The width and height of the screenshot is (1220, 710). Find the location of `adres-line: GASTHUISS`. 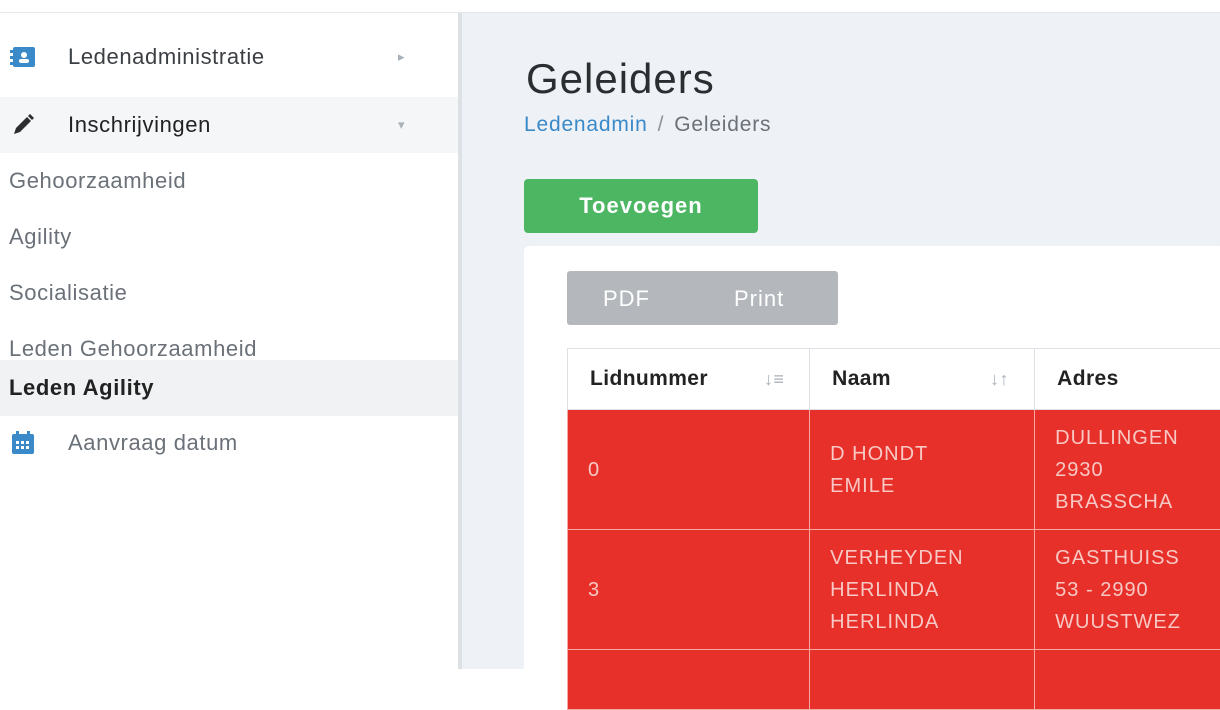

adres-line: GASTHUISS is located at coordinates (1137, 558).